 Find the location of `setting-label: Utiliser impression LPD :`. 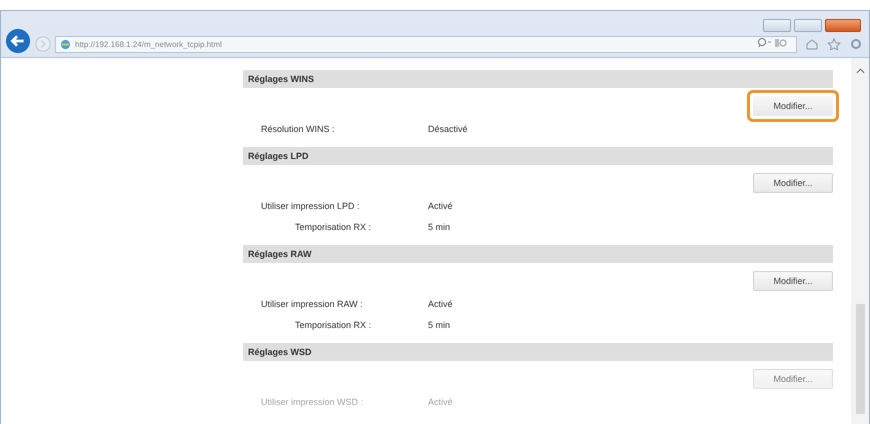

setting-label: Utiliser impression LPD : is located at coordinates (310, 205).